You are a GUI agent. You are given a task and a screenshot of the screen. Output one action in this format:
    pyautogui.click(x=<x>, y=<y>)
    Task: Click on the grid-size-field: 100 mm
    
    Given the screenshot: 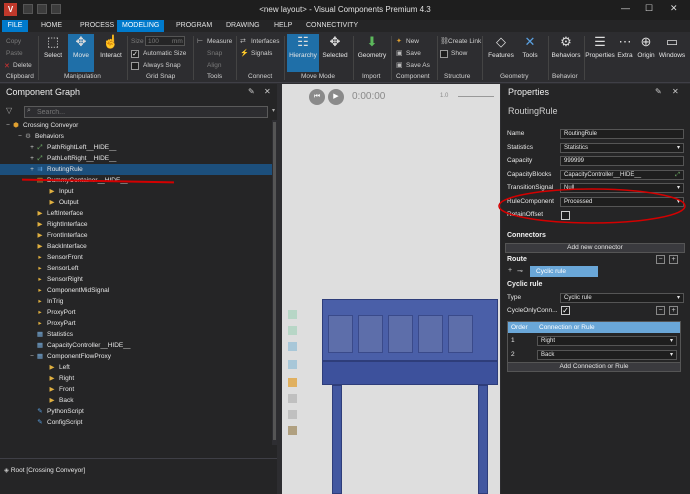 What is the action you would take?
    pyautogui.click(x=165, y=41)
    